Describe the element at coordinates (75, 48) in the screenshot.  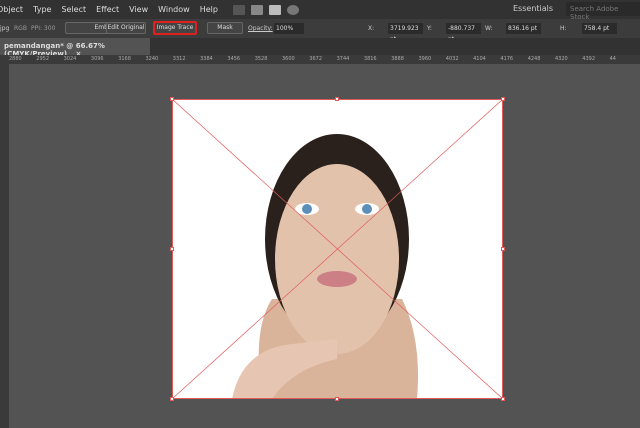
I see `document-tab: pemandangan* @ 66.67% (CMYK/Preview) ×` at that location.